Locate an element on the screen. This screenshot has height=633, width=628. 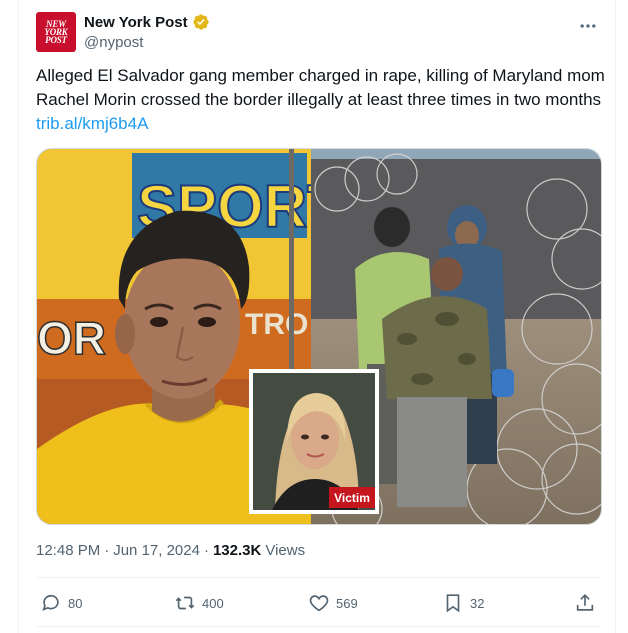
sign-partial-right: TRO is located at coordinates (276, 324).